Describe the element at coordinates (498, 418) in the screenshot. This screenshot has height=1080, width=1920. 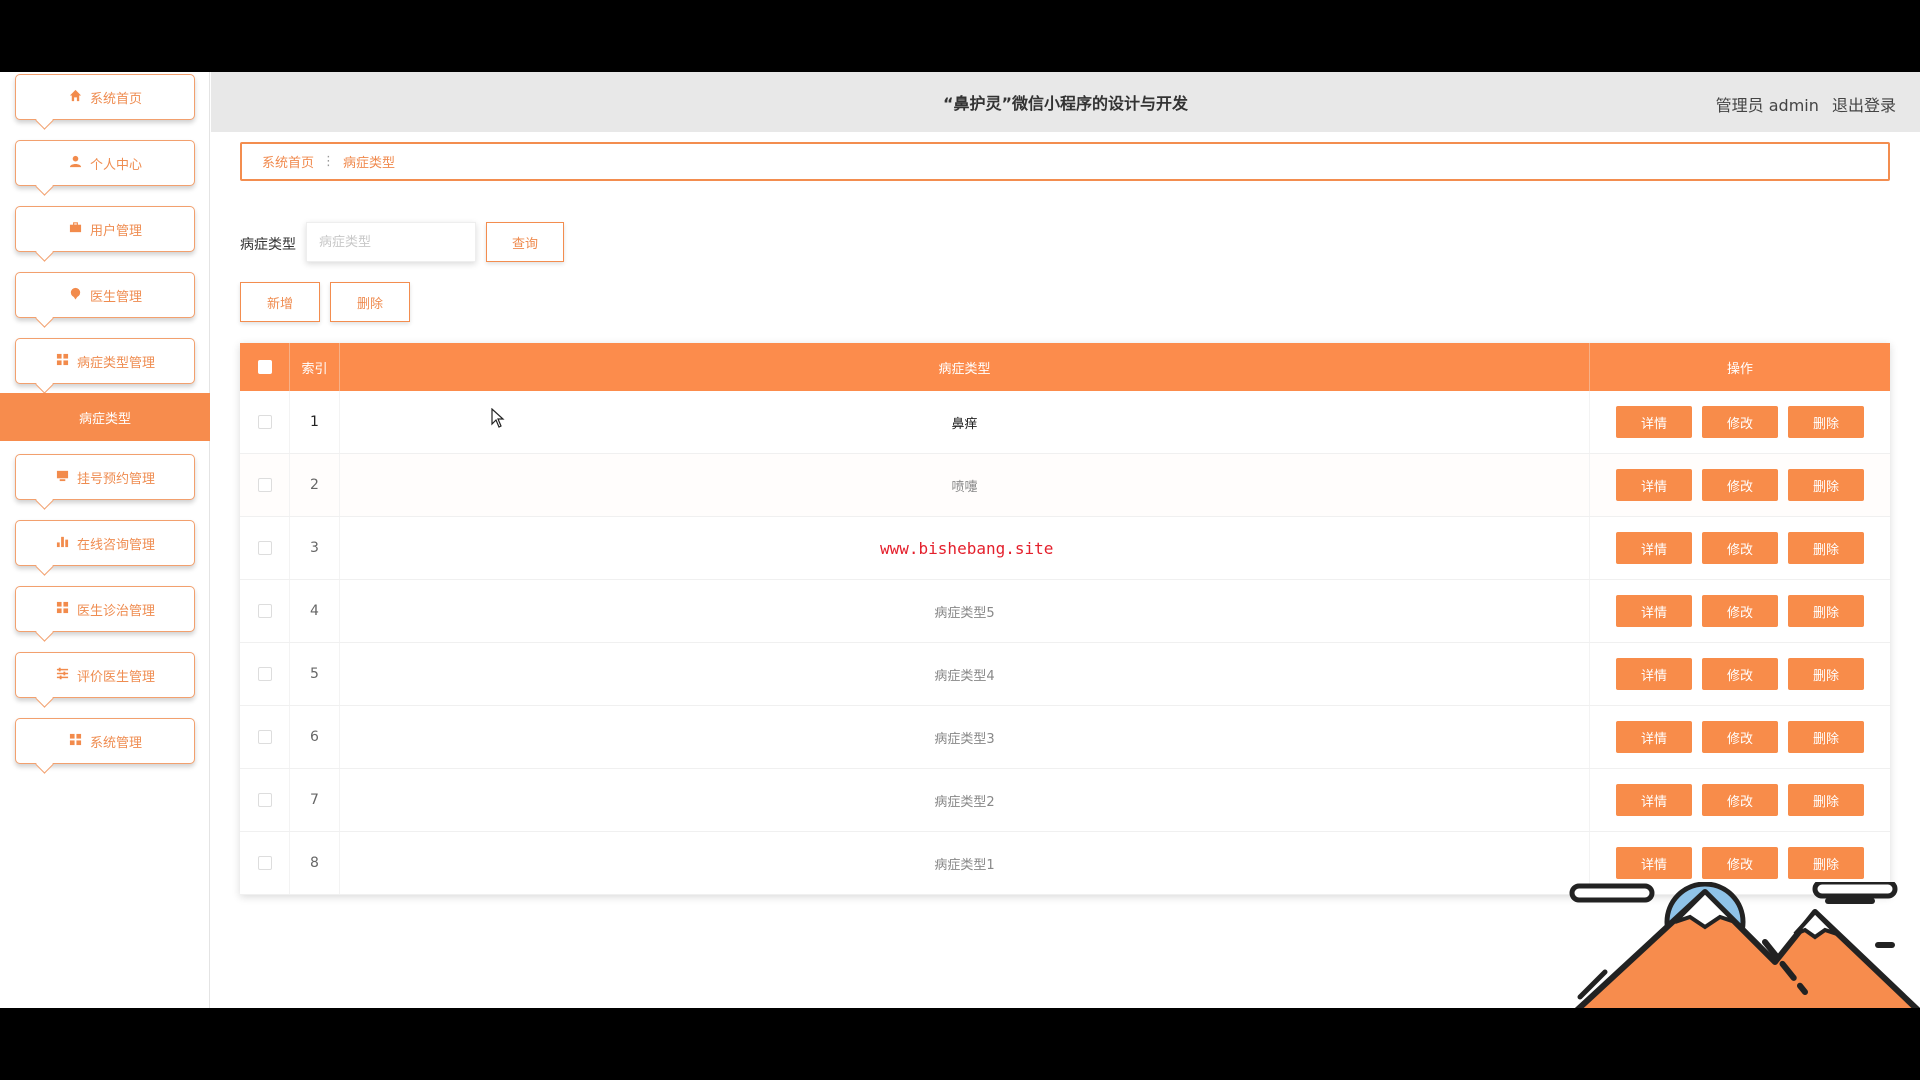
I see `mouse-cursor-icon` at that location.